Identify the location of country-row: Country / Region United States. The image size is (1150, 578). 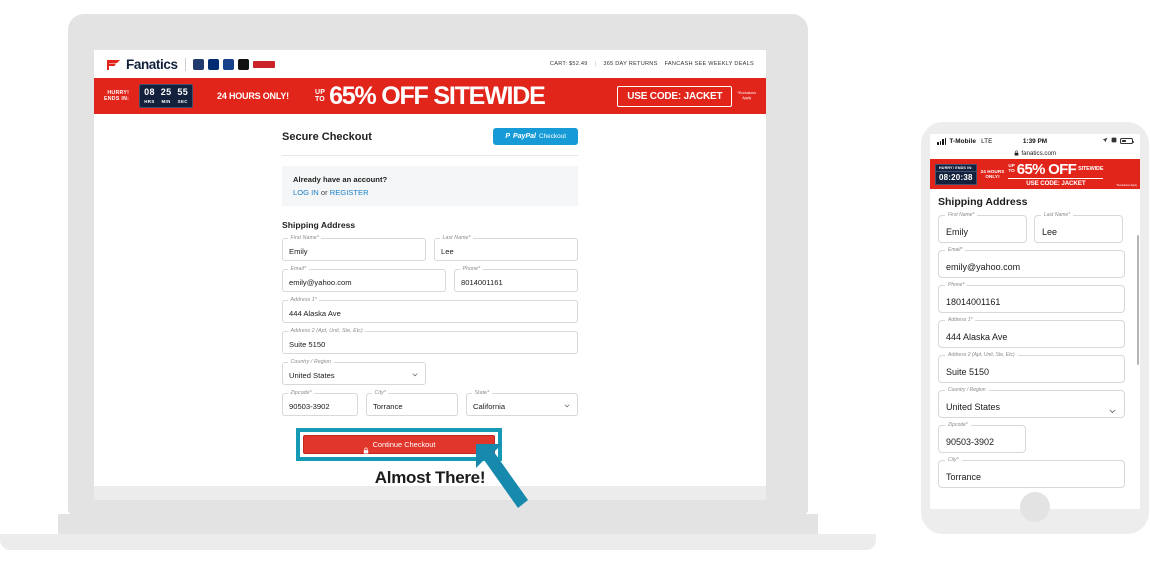
(430, 371).